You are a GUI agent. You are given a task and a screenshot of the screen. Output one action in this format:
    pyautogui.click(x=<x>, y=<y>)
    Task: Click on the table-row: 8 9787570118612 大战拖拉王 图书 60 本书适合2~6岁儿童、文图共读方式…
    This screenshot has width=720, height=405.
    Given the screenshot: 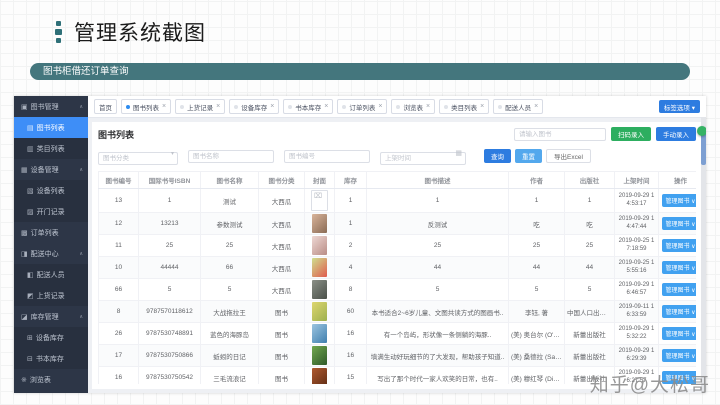 What is the action you would take?
    pyautogui.click(x=397, y=311)
    